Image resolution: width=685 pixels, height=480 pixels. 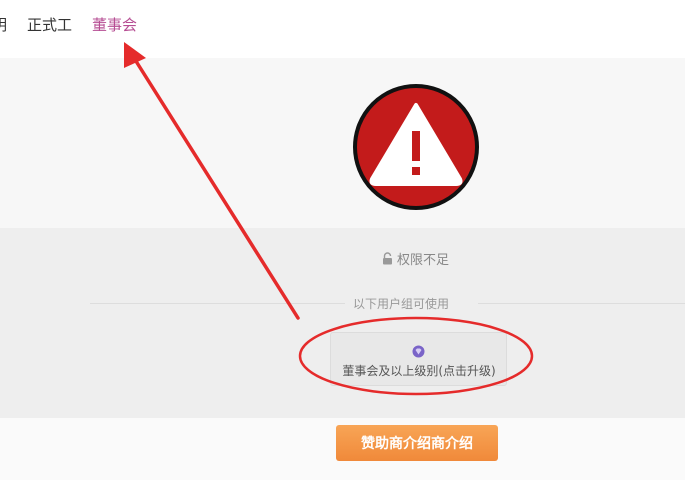 What do you see at coordinates (217, 303) in the screenshot?
I see `divider-line-left` at bounding box center [217, 303].